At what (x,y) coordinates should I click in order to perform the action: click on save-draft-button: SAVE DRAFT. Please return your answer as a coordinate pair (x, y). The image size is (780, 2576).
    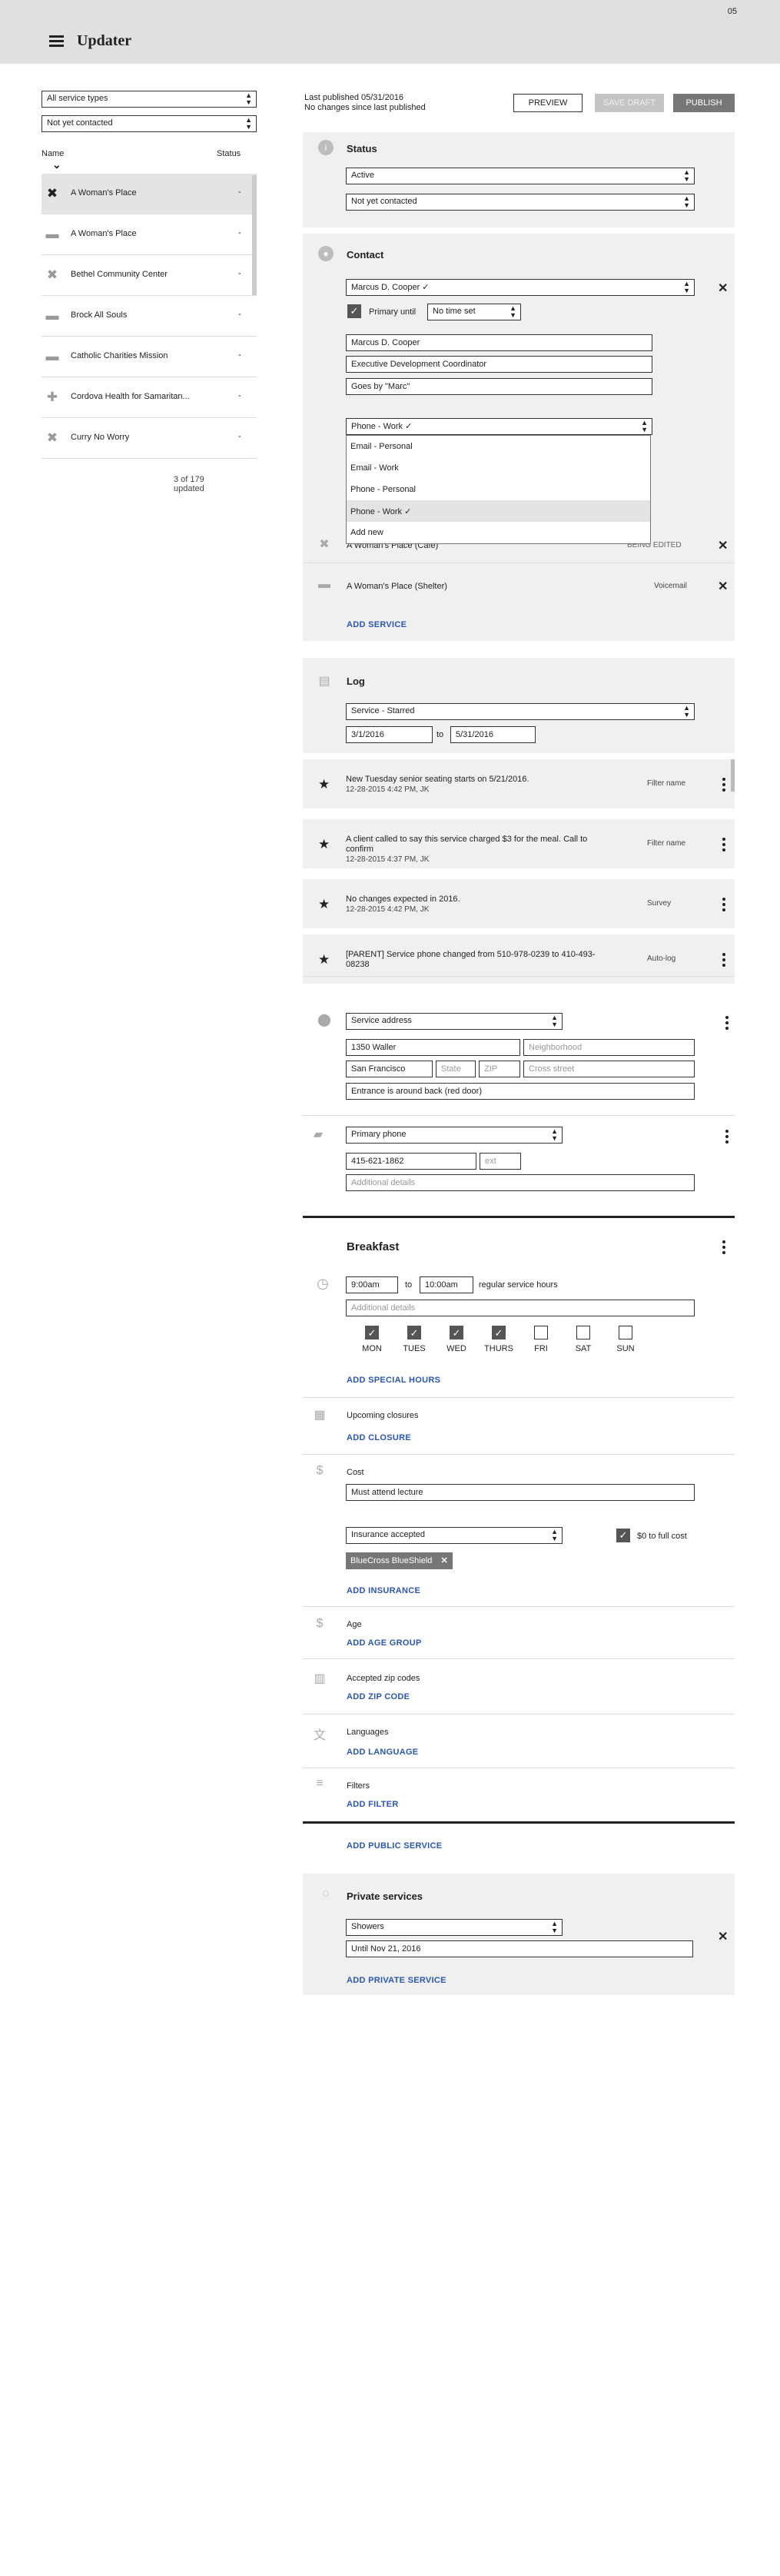
    Looking at the image, I should click on (629, 103).